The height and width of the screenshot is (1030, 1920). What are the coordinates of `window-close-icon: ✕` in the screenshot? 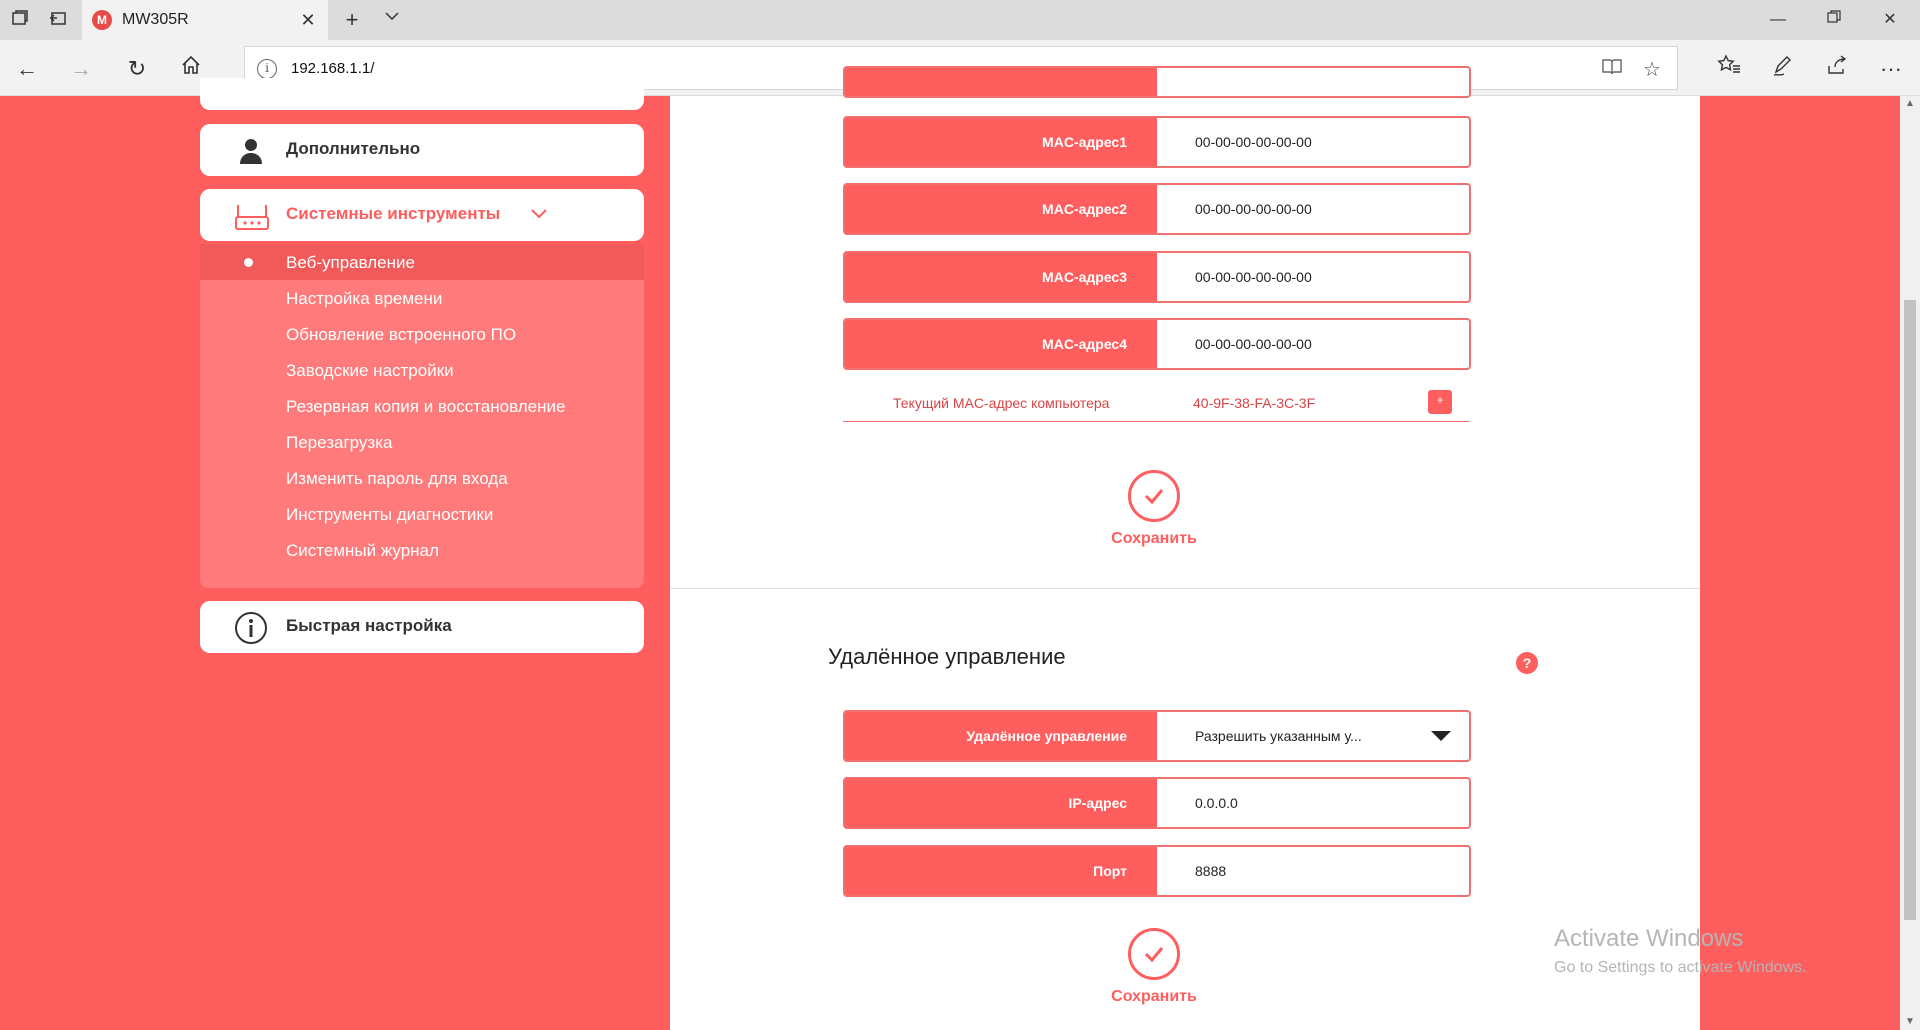 It's located at (1890, 20).